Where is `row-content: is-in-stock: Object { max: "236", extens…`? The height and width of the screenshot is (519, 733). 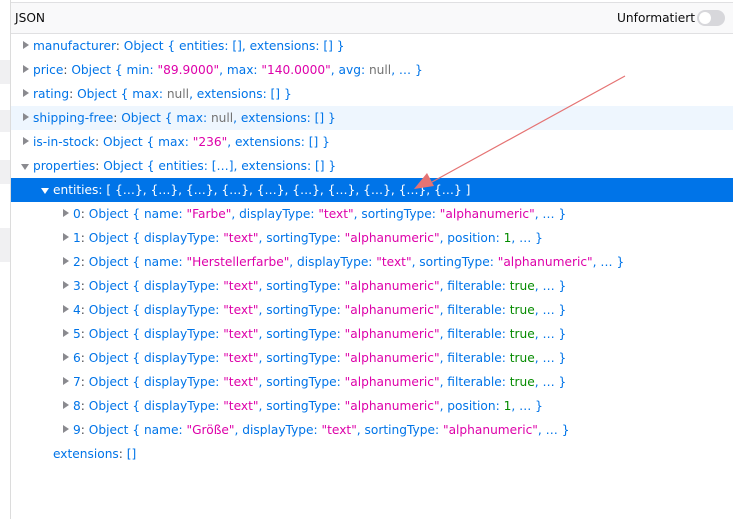 row-content: is-in-stock: Object { max: "236", extens… is located at coordinates (181, 142).